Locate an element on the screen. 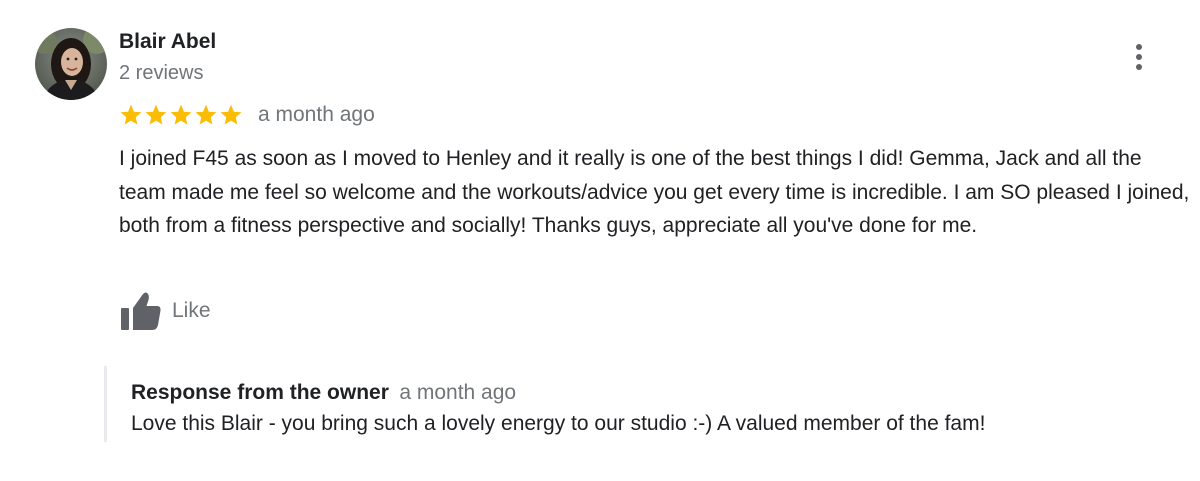 The width and height of the screenshot is (1200, 481). owner-response-header: Response from the owner a month ago is located at coordinates (323, 394).